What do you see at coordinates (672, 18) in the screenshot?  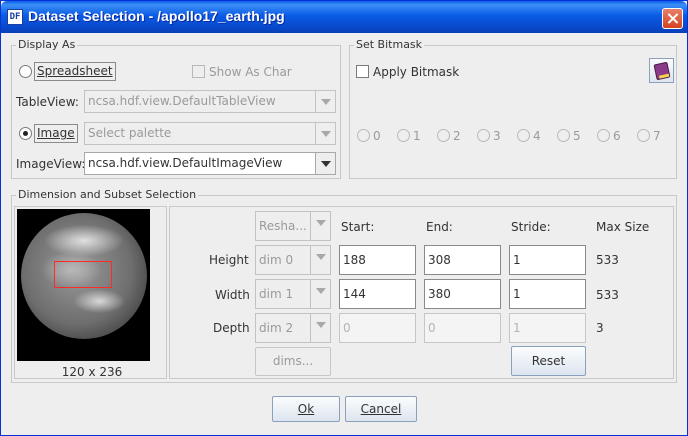 I see `close-button` at bounding box center [672, 18].